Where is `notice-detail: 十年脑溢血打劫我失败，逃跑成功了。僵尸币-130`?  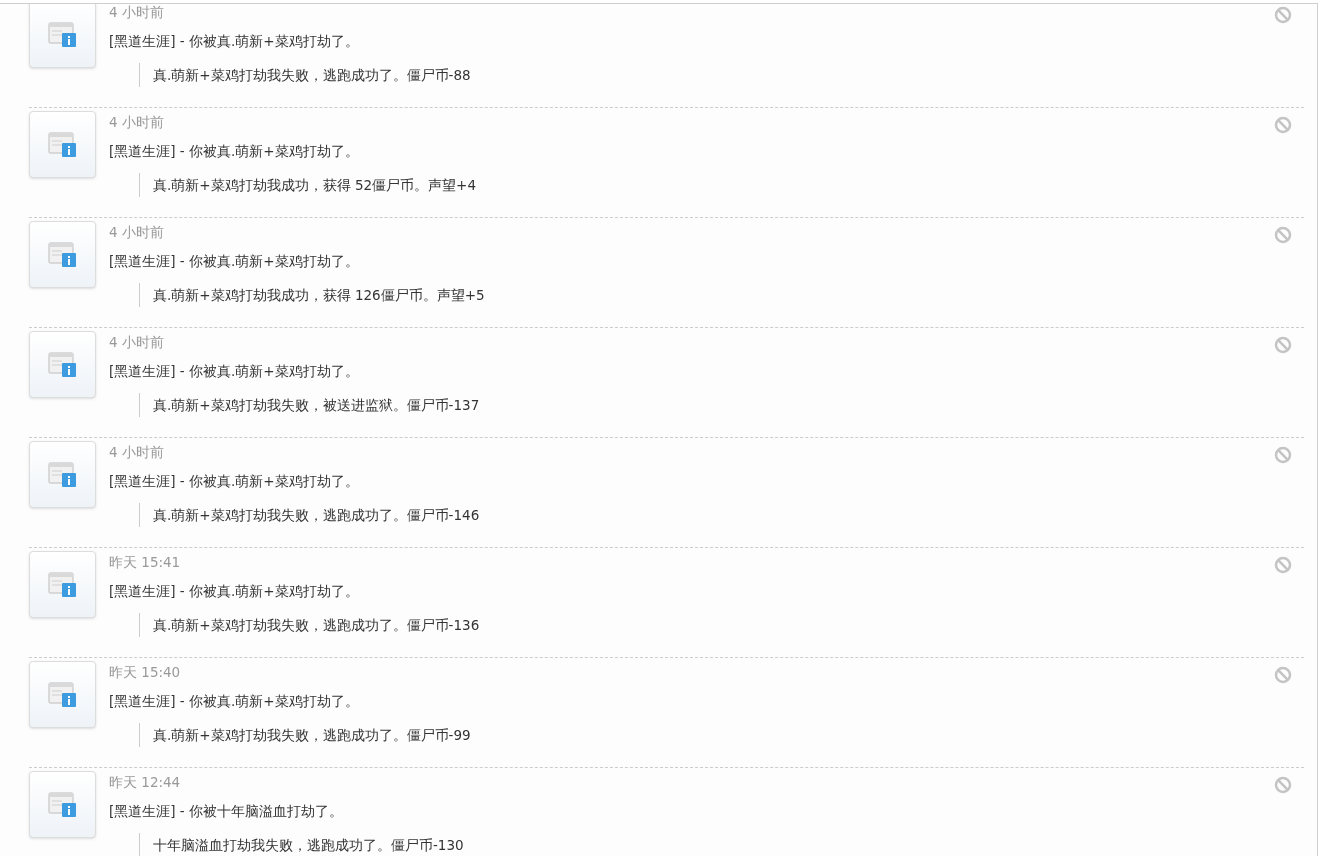 notice-detail: 十年脑溢血打劫我失败，逃跑成功了。僵尸币-130 is located at coordinates (301, 844).